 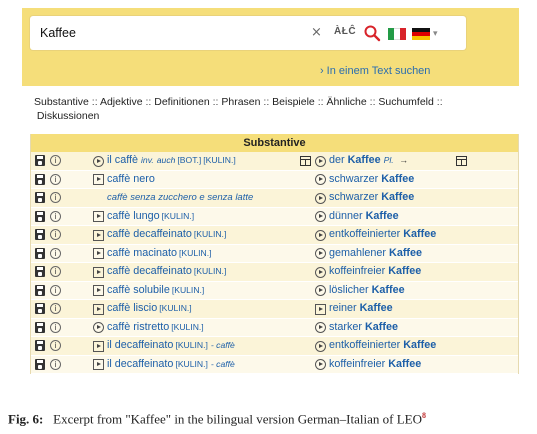 I want to click on italian-term: caffè decaffeinato [KULIN.], so click(x=166, y=234).